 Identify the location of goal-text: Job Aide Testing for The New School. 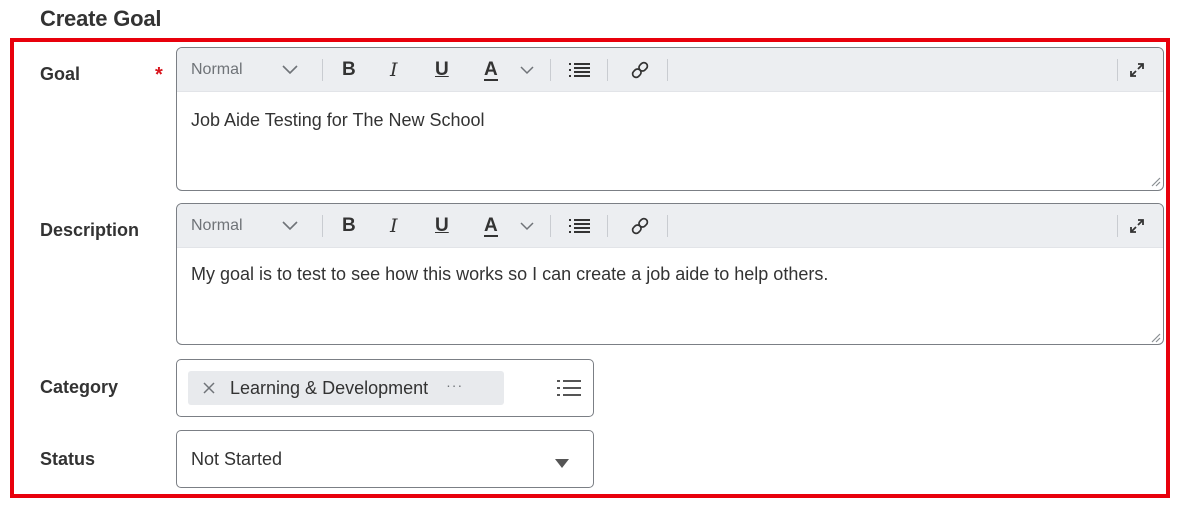
(338, 120).